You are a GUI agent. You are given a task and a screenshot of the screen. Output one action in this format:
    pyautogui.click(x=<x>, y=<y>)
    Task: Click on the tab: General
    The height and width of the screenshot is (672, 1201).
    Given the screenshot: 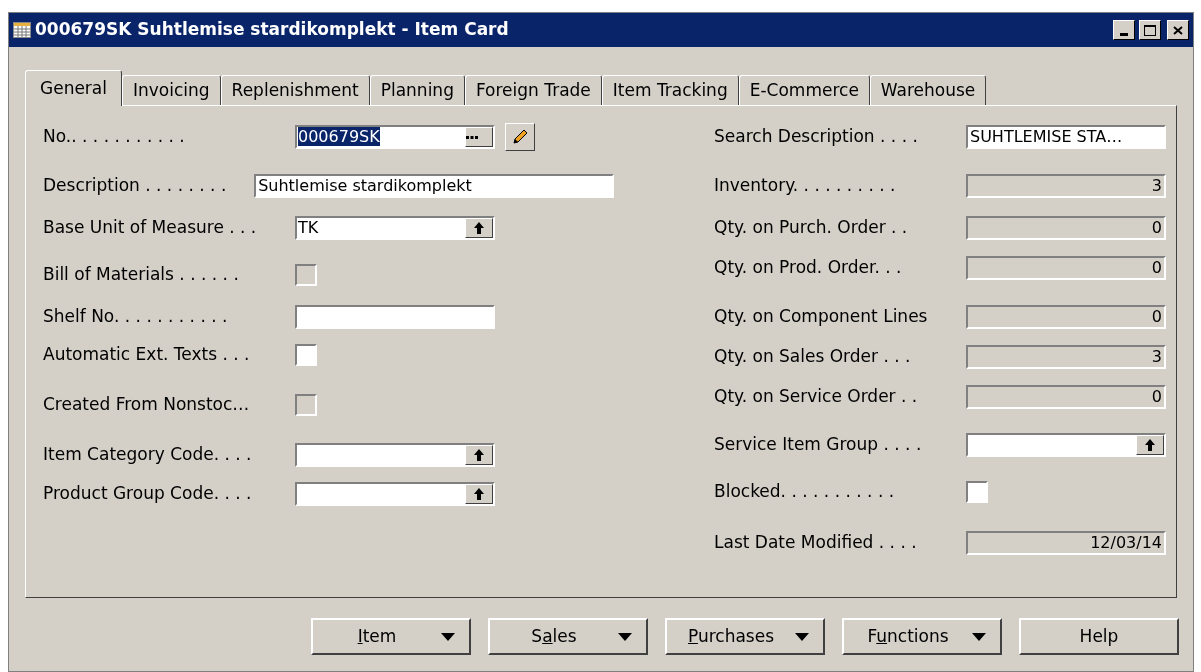 What is the action you would take?
    pyautogui.click(x=73, y=88)
    